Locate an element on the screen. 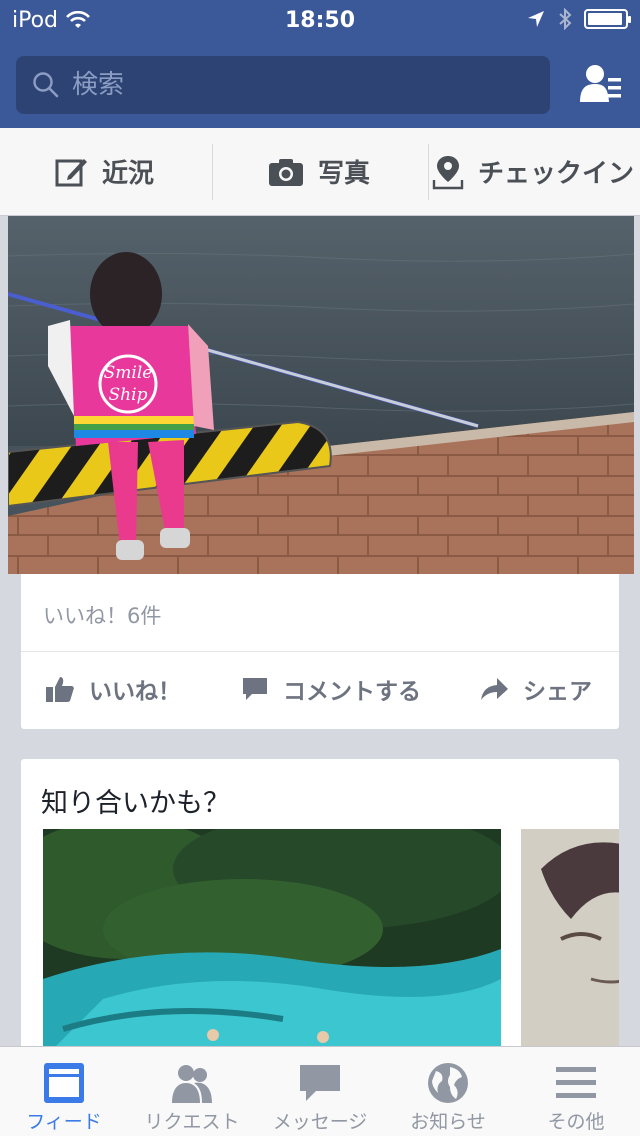  checkin-label: チェックイン is located at coordinates (556, 174).